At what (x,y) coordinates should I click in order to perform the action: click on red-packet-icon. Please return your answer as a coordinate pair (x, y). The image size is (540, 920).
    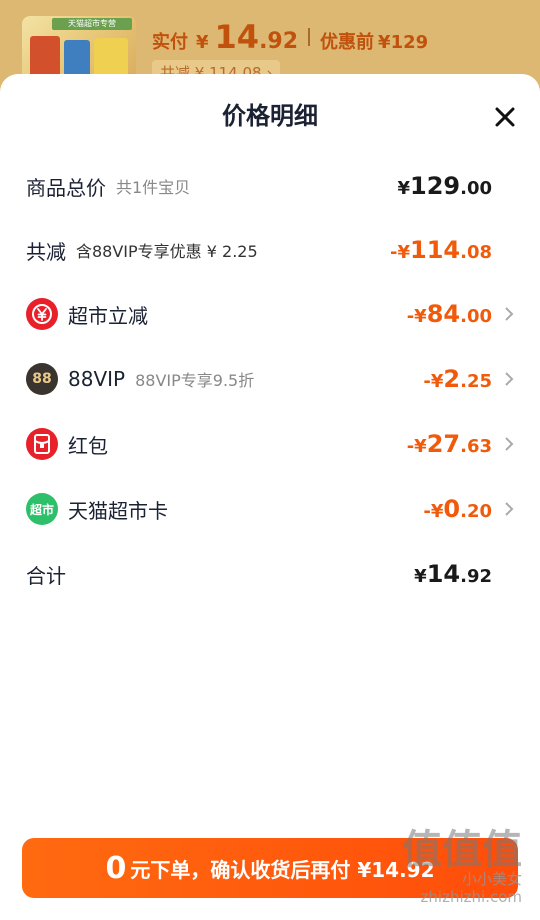
    Looking at the image, I should click on (42, 444).